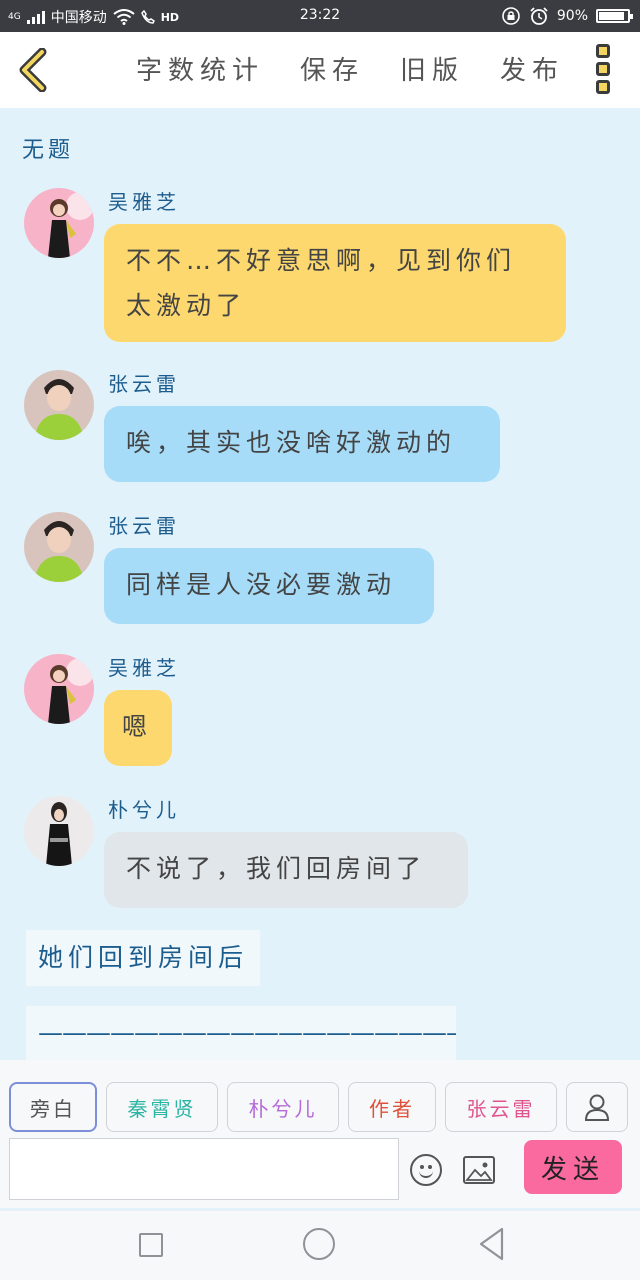 The width and height of the screenshot is (640, 1280). I want to click on role-button-author: 作者, so click(392, 1107).